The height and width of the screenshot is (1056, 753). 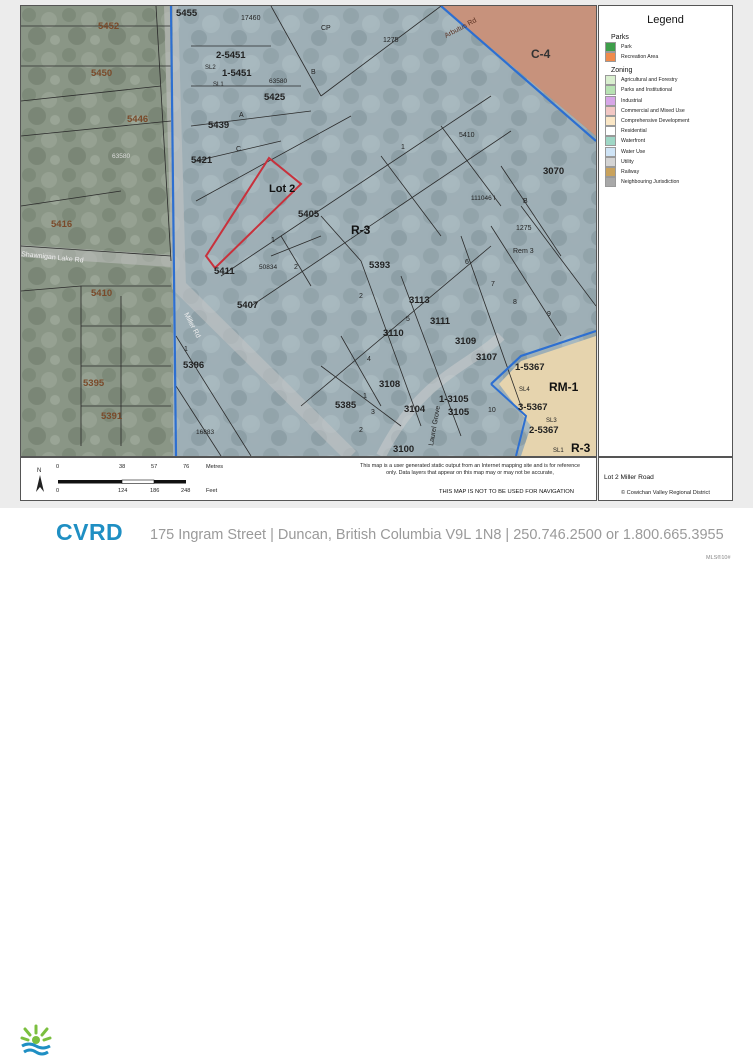 What do you see at coordinates (94, 383) in the screenshot?
I see `parcel-label: 5395` at bounding box center [94, 383].